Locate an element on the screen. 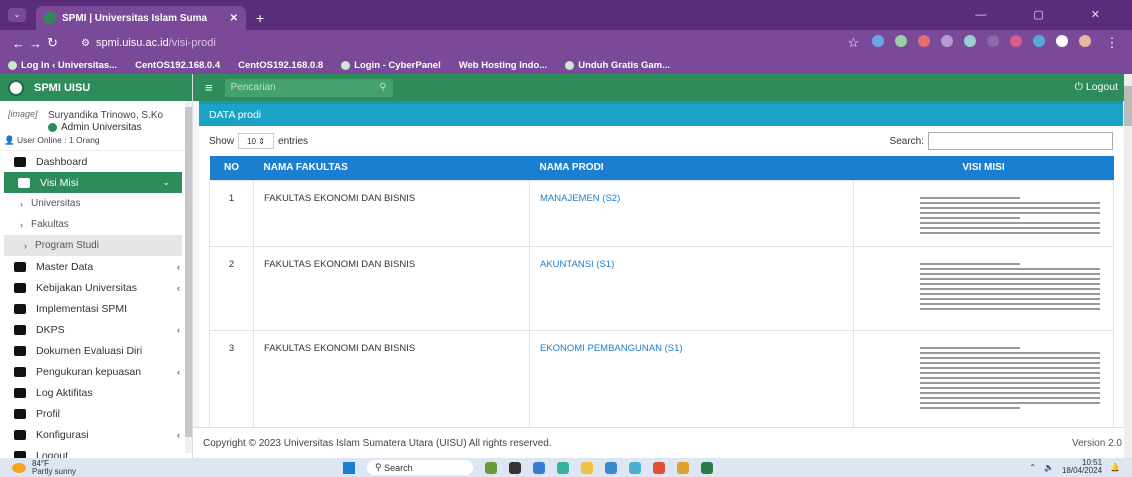  sidebar-item-log-aktifitas: Log Aktifitas is located at coordinates (96, 392).